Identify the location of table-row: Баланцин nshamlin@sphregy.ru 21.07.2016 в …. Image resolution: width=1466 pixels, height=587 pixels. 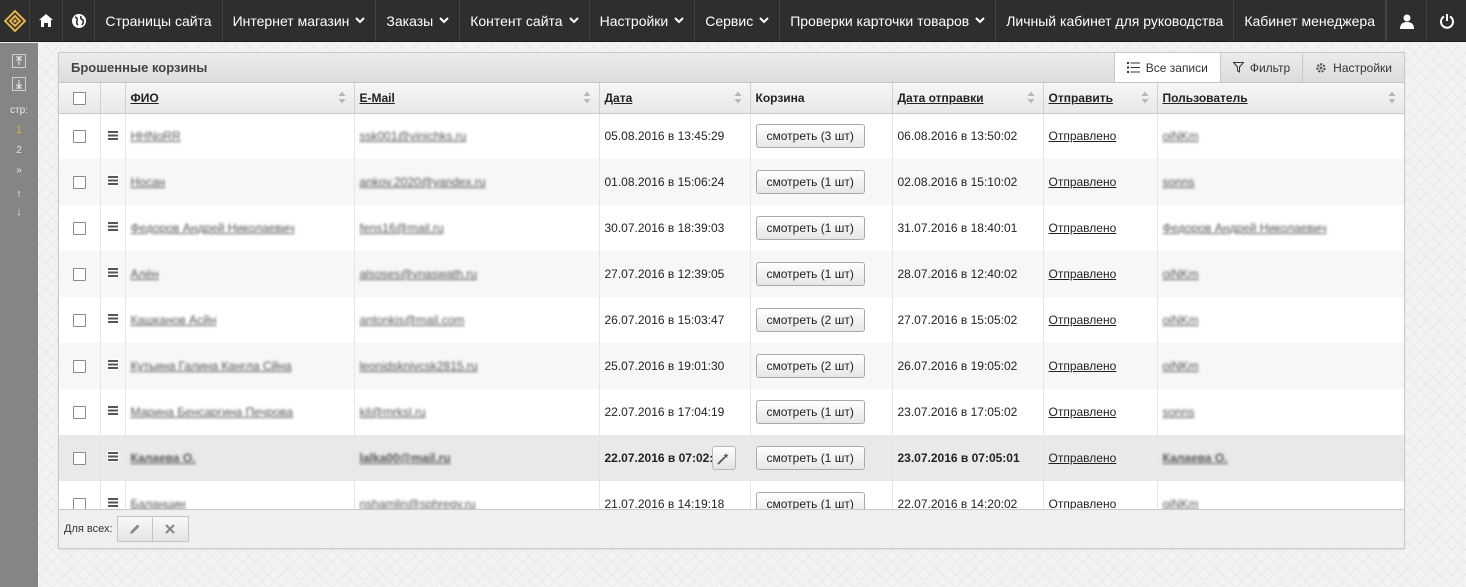
(731, 495).